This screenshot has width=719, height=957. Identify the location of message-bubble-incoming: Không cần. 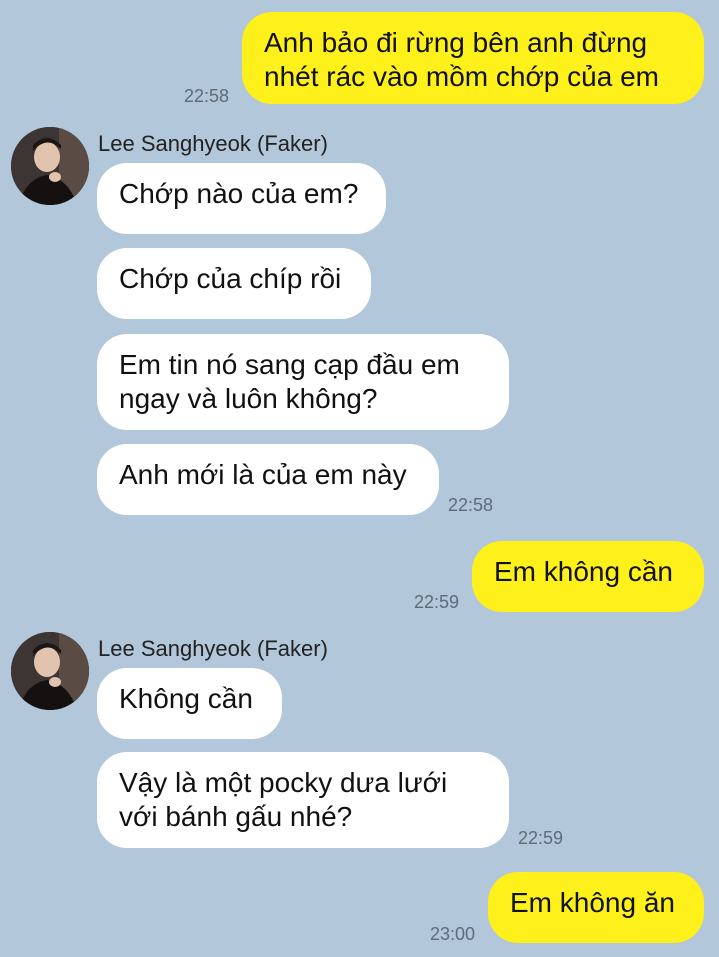
(189, 703).